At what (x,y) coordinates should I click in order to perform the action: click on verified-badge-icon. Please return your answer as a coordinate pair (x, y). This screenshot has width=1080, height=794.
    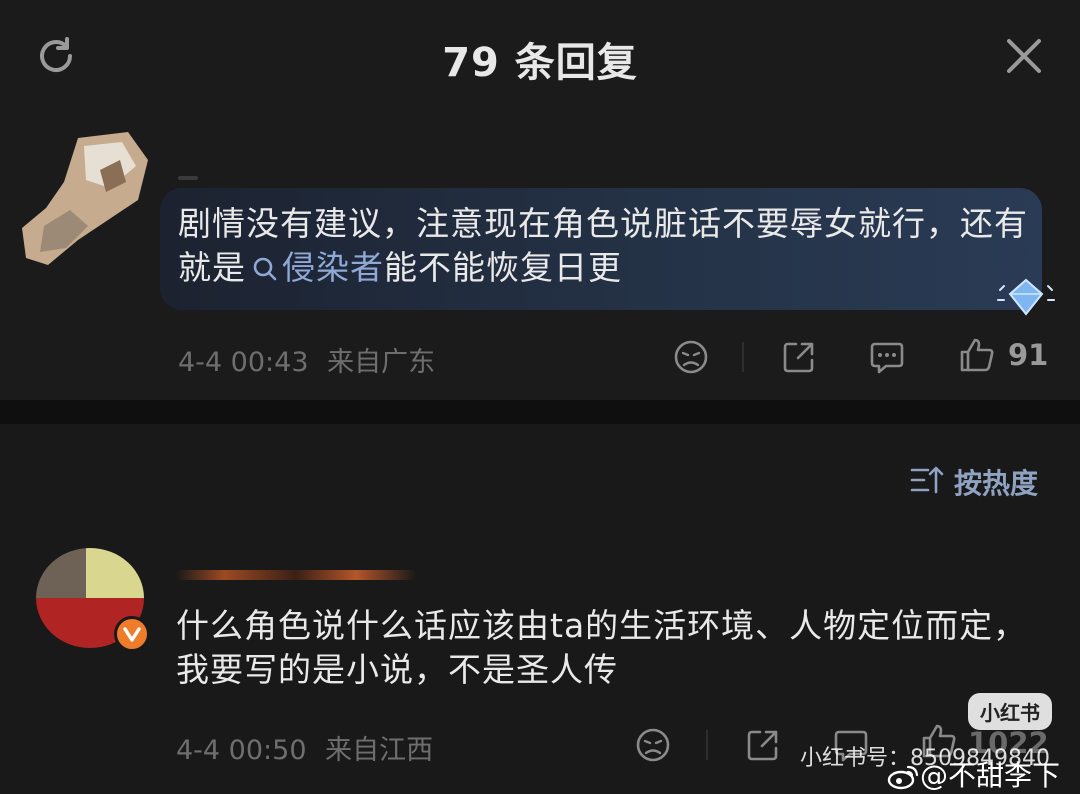
    Looking at the image, I should click on (132, 634).